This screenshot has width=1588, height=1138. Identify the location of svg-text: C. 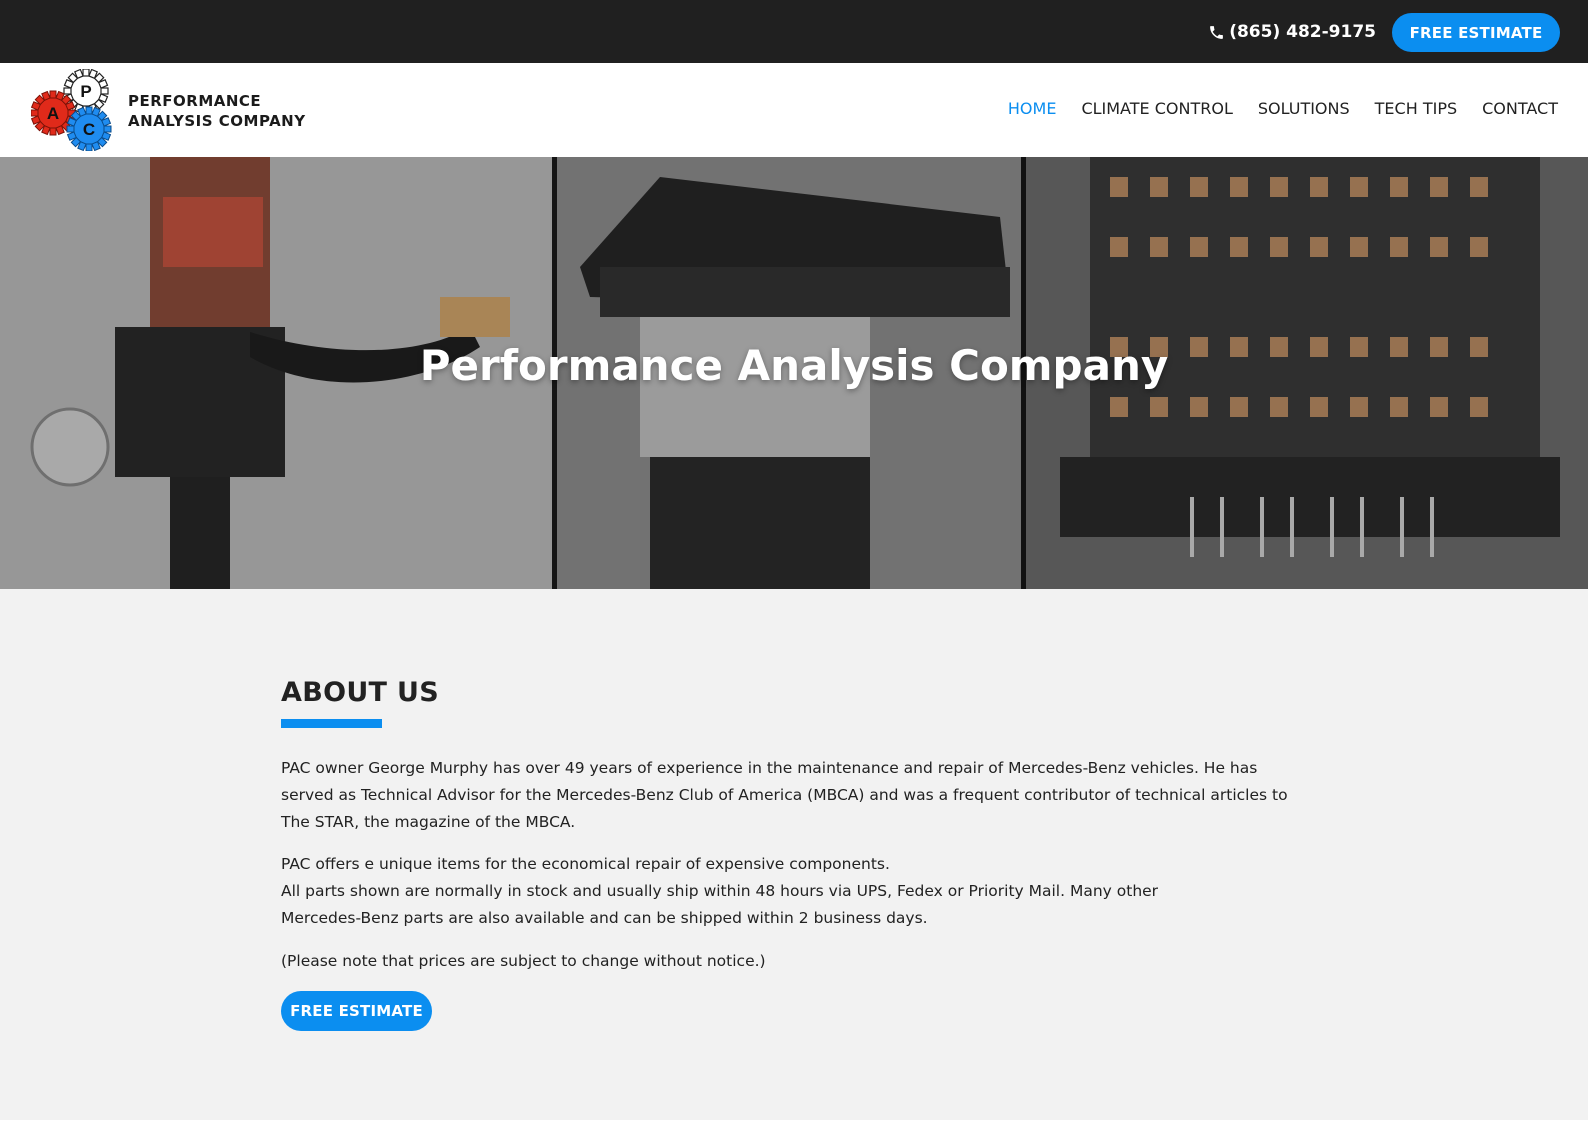
(89, 129).